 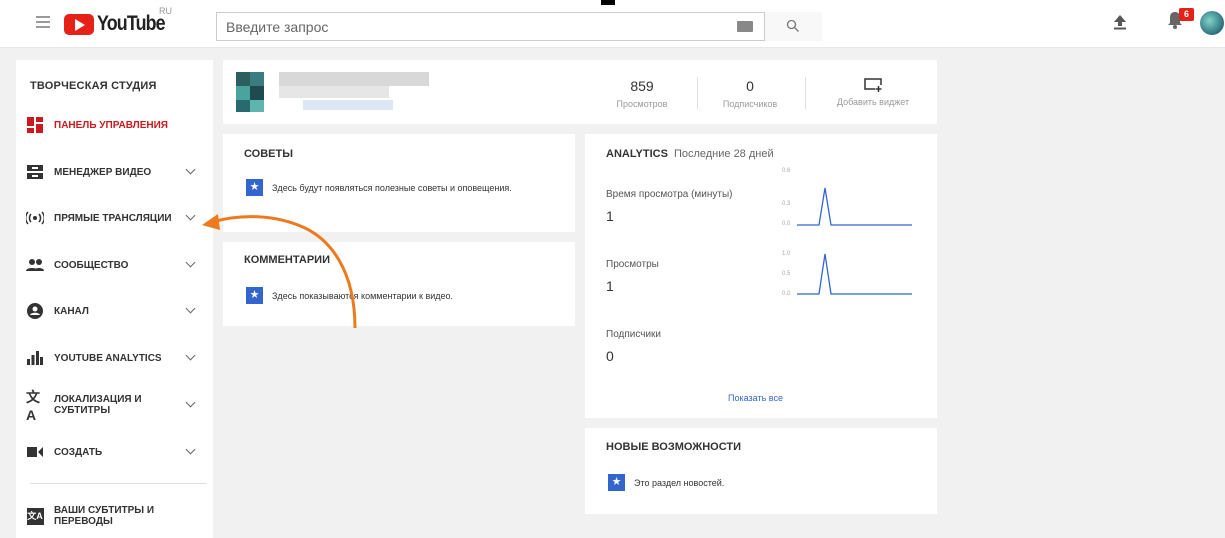 What do you see at coordinates (78, 452) in the screenshot?
I see `sidebar-item-label: СОЗДАТЬ` at bounding box center [78, 452].